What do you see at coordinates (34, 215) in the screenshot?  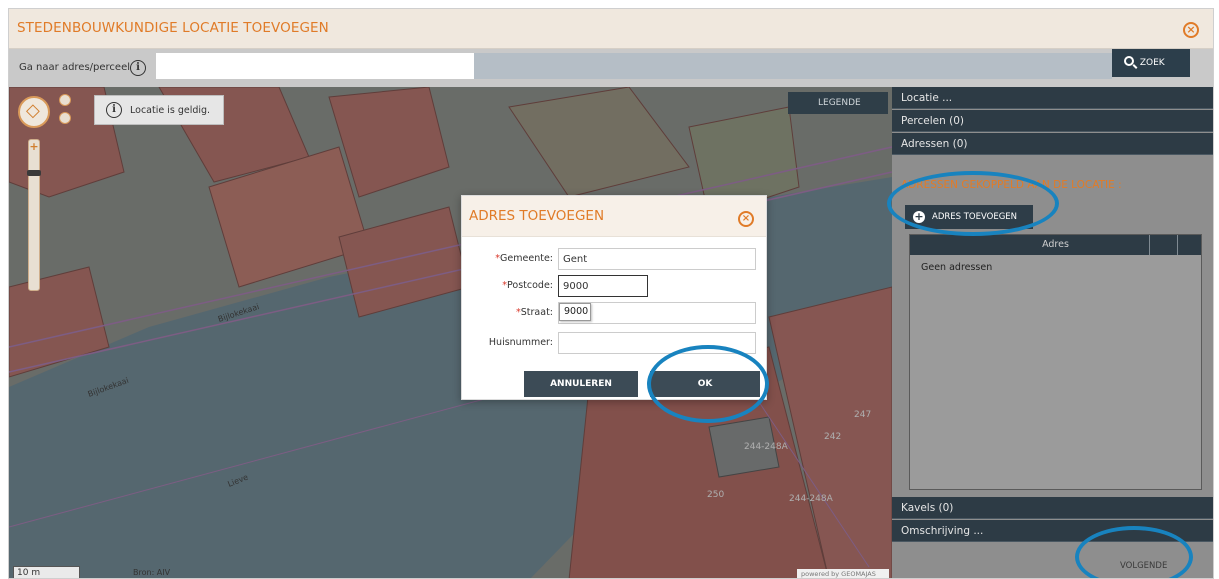 I see `zoom-slider: +` at bounding box center [34, 215].